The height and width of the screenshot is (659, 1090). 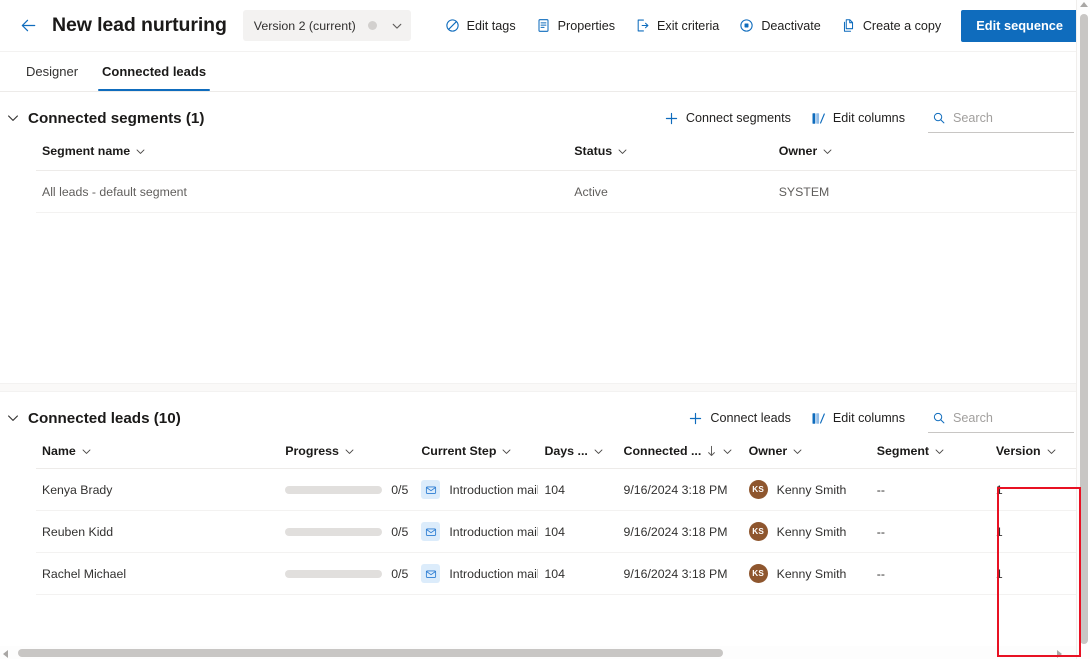 I want to click on exit-icon, so click(x=642, y=25).